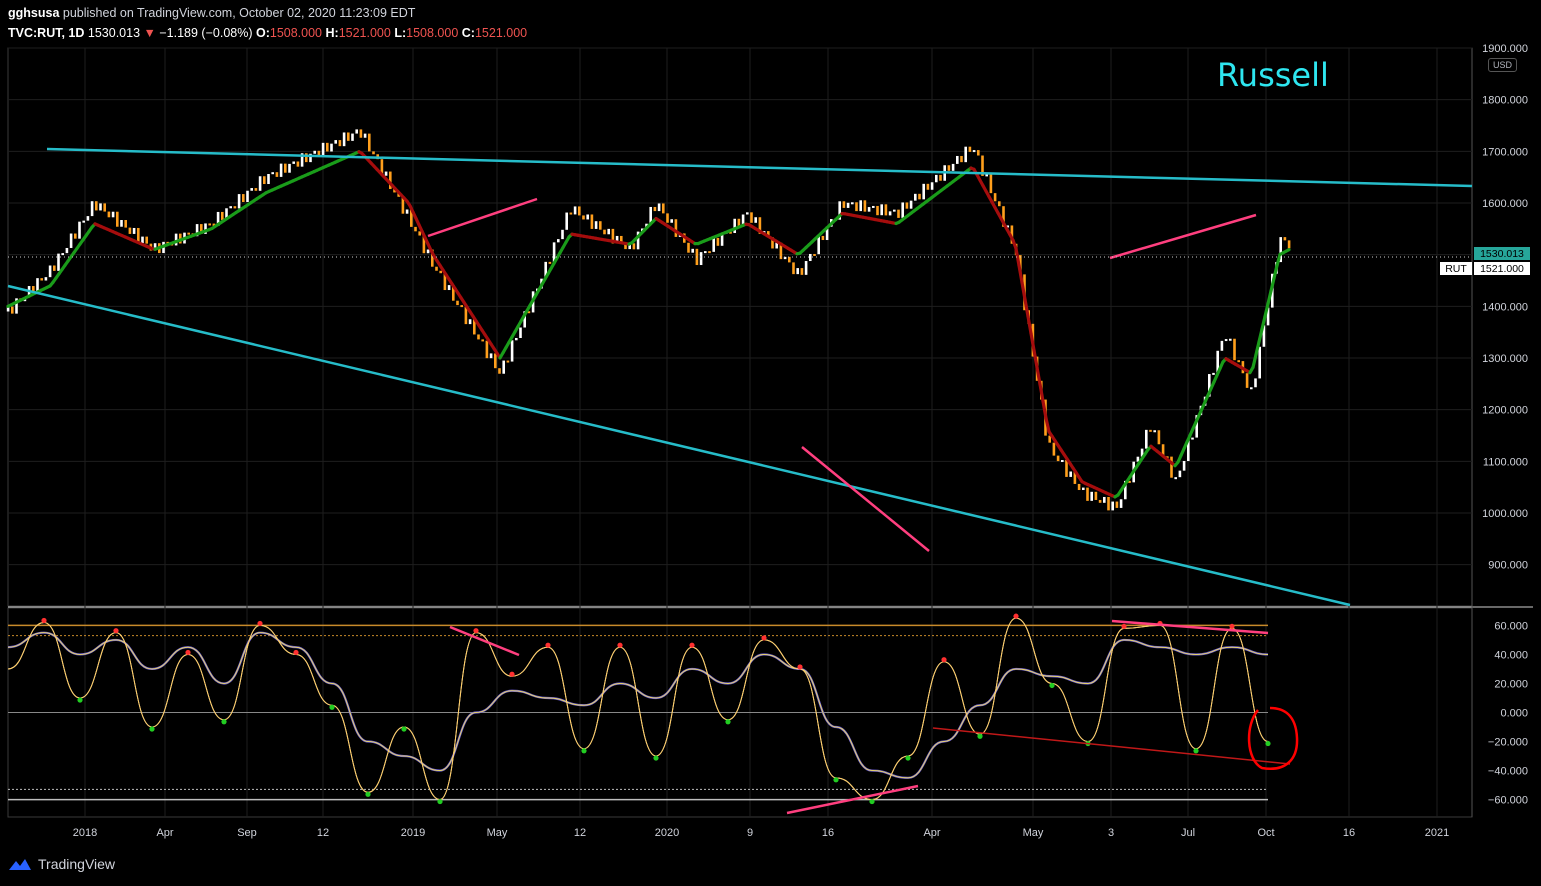  Describe the element at coordinates (323, 833) in the screenshot. I see `x-tick-label: 12` at that location.